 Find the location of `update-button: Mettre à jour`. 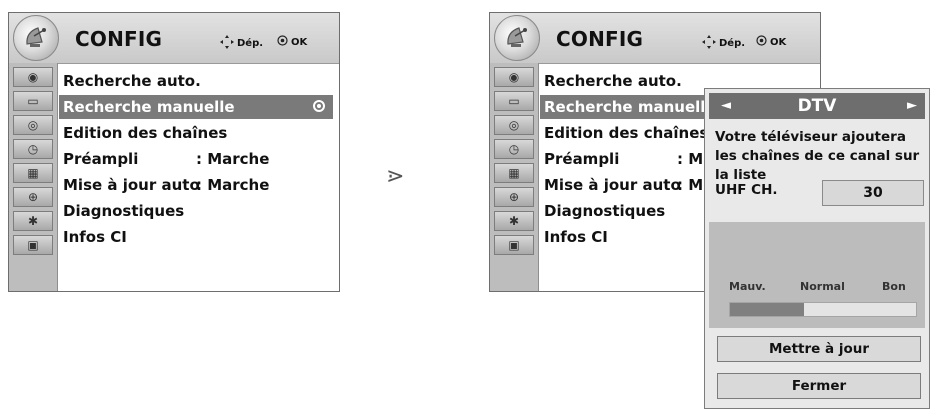

update-button: Mettre à jour is located at coordinates (819, 349).